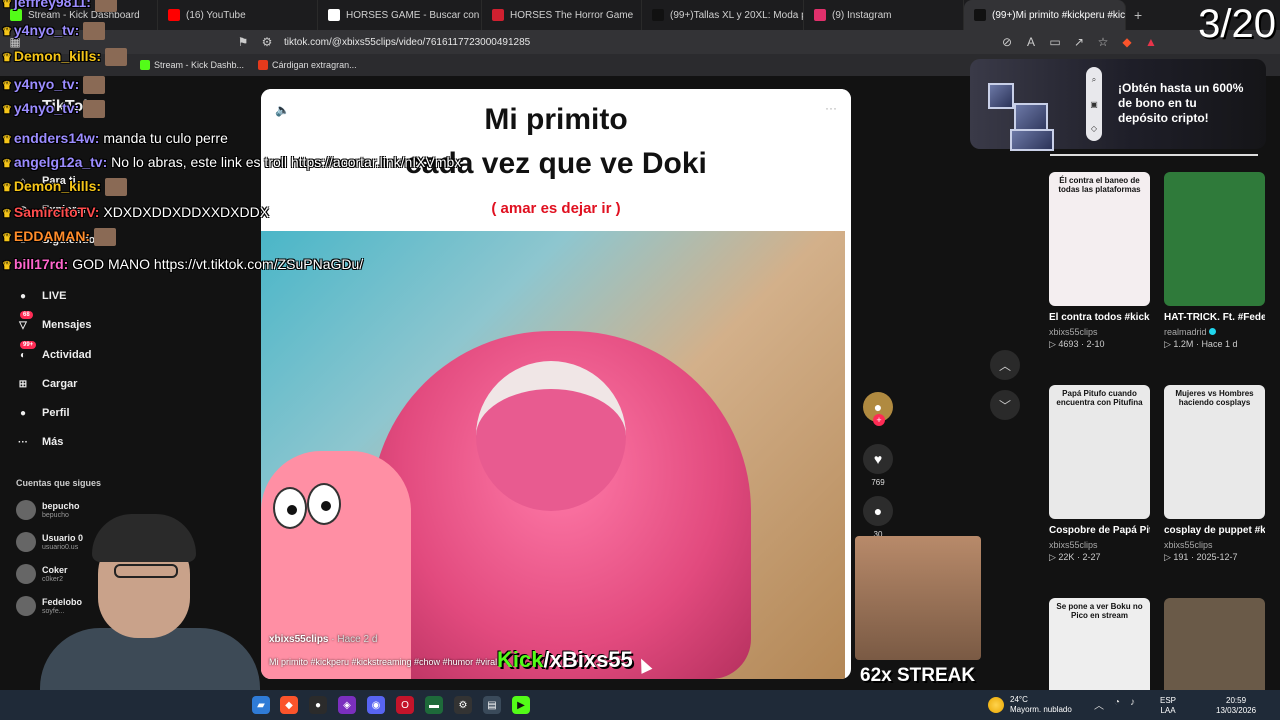 This screenshot has width=1280, height=720. What do you see at coordinates (879, 420) in the screenshot?
I see `follow-plus-icon: +` at bounding box center [879, 420].